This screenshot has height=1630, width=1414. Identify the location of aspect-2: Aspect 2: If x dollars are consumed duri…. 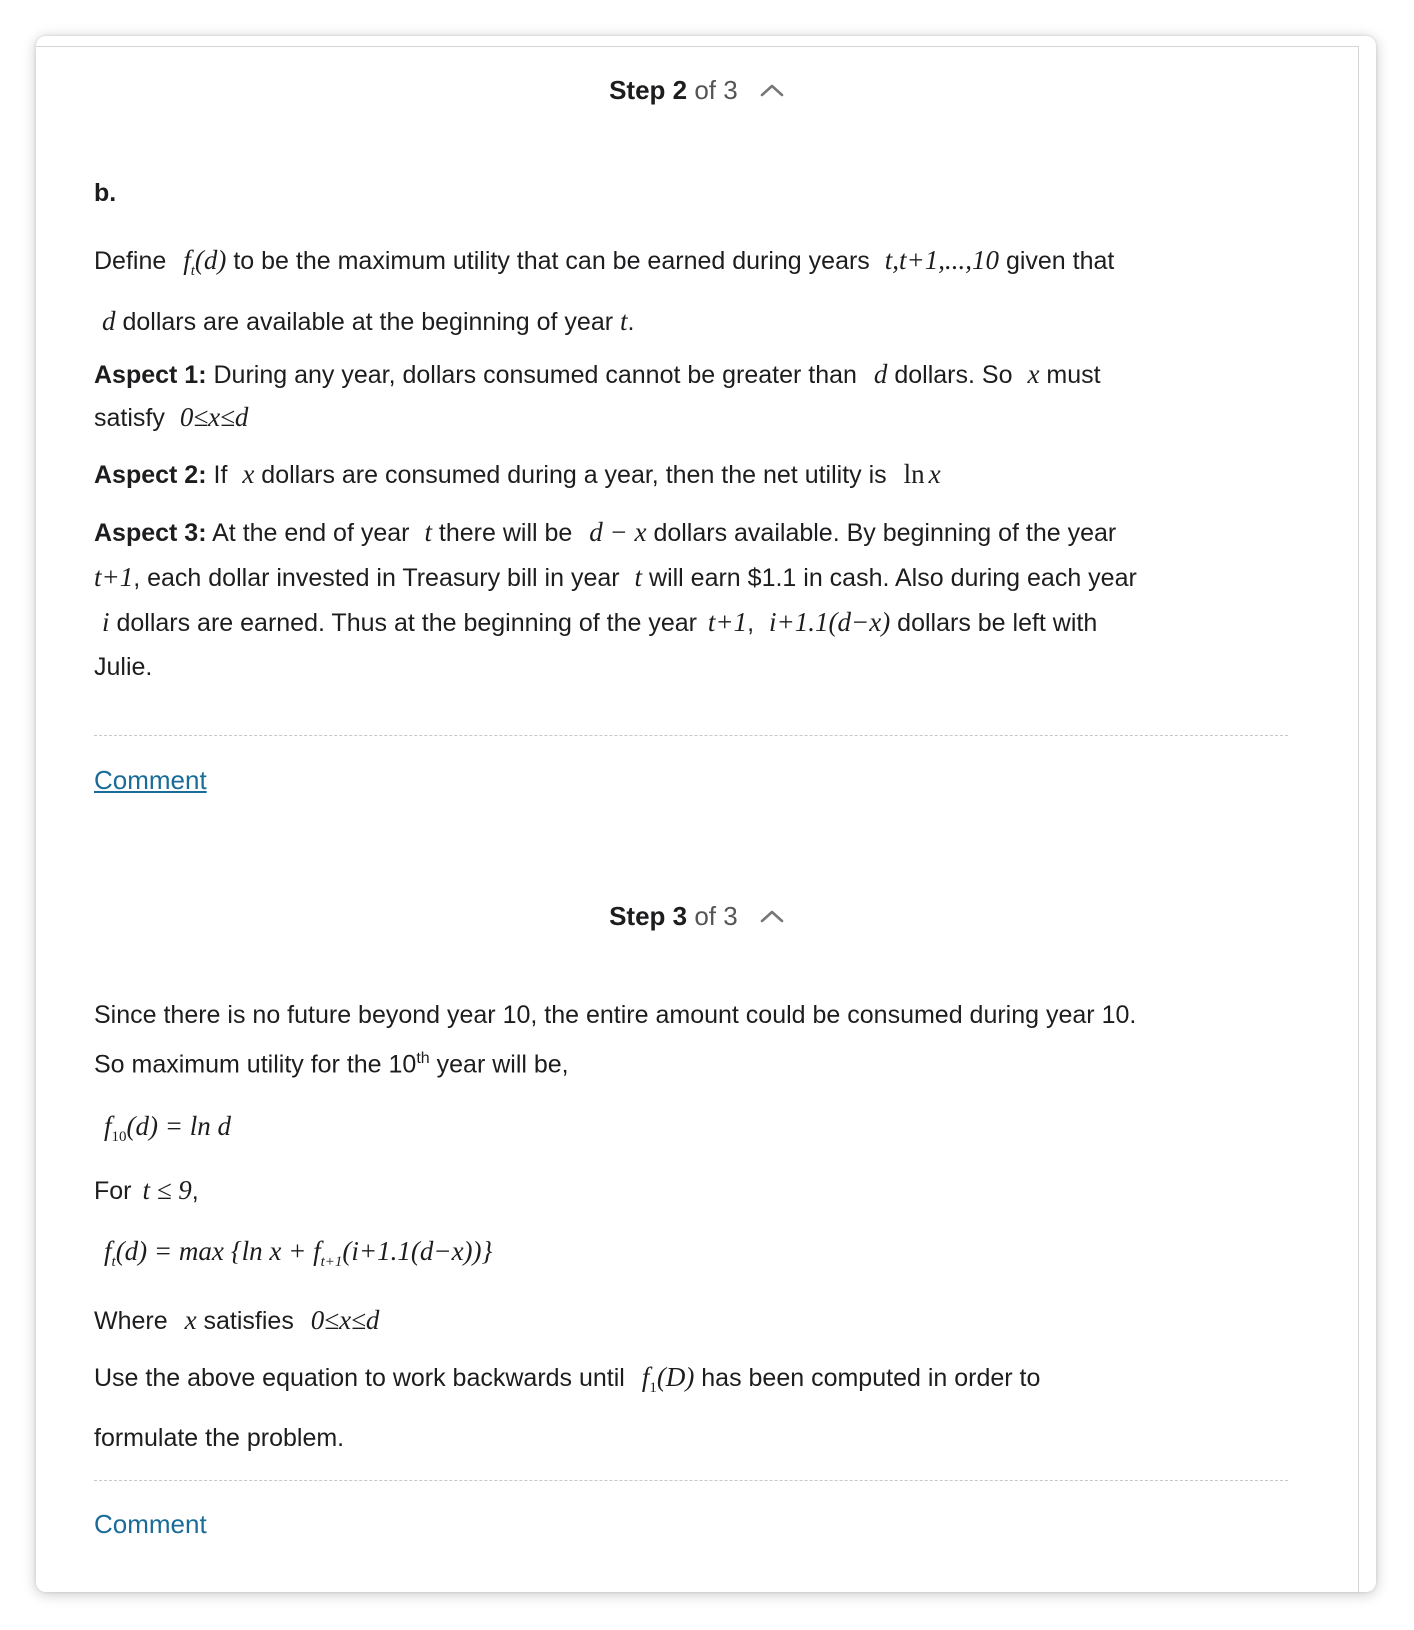
(517, 474).